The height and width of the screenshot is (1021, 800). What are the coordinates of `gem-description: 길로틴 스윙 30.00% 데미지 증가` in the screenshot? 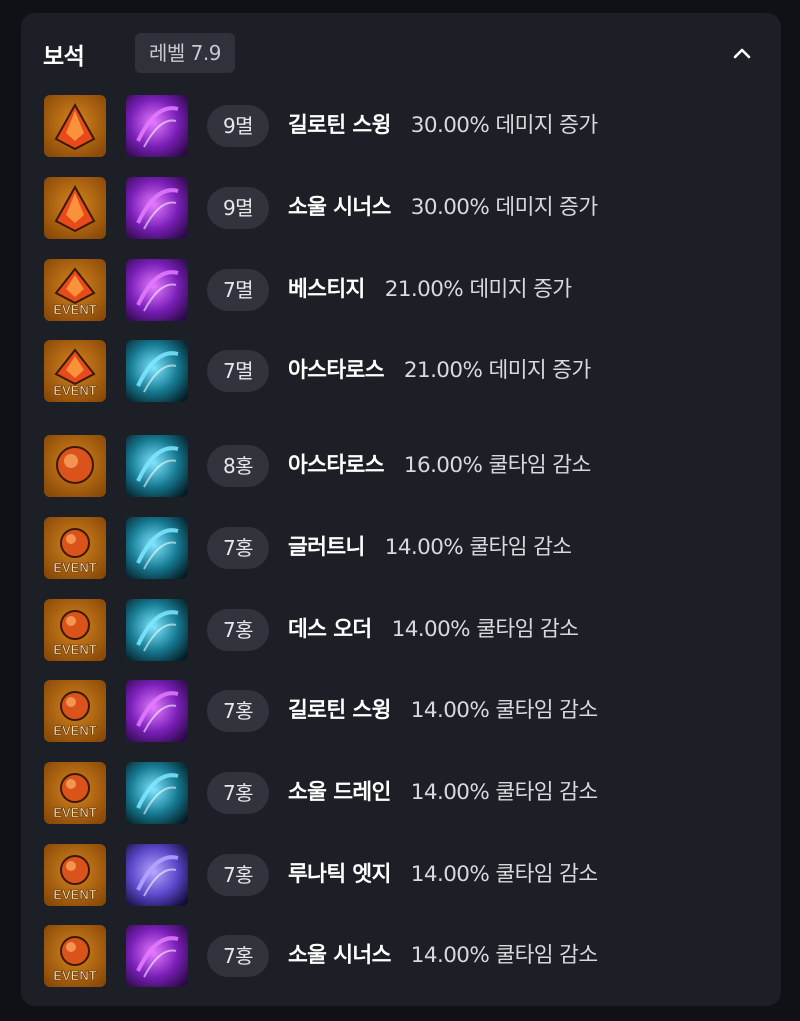 It's located at (443, 126).